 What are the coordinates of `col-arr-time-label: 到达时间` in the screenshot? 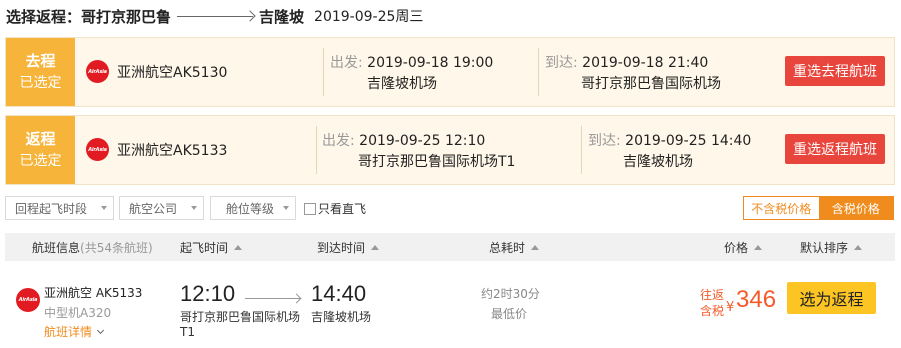 It's located at (341, 248).